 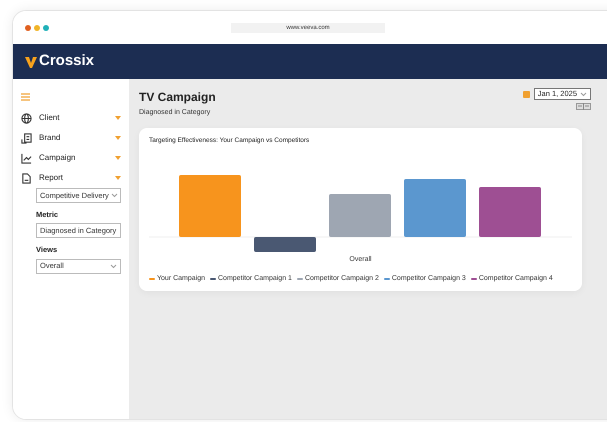 I want to click on sidebar-item: Campaign, so click(x=71, y=158).